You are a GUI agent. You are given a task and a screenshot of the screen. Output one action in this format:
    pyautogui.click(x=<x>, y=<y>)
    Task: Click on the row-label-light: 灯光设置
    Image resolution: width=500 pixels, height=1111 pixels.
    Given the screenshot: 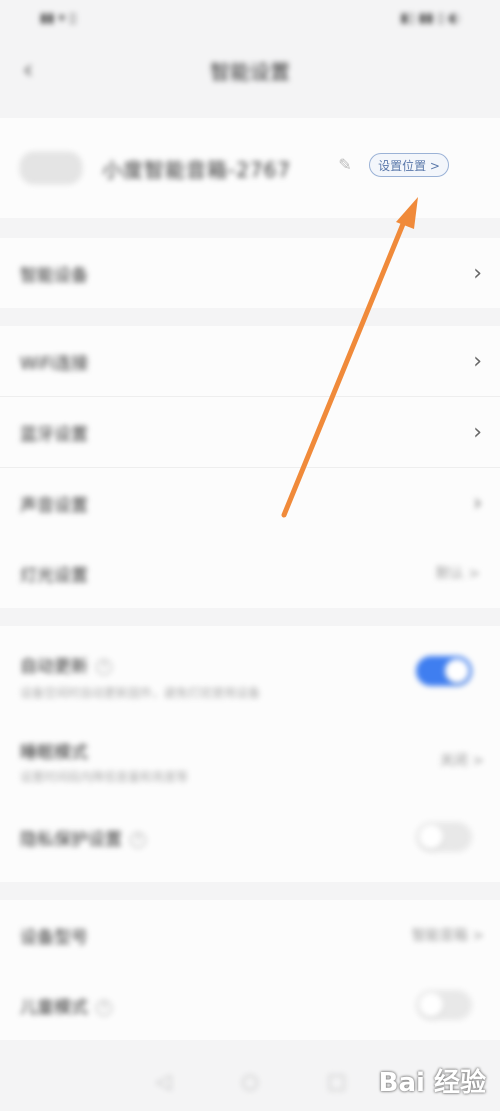 What is the action you would take?
    pyautogui.click(x=54, y=575)
    